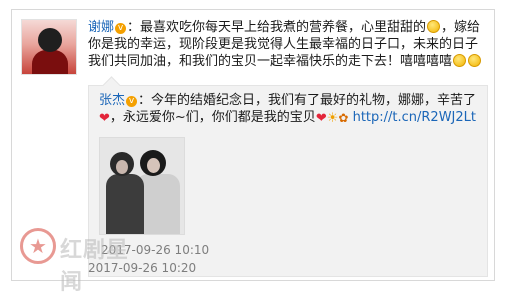 This screenshot has width=508, height=296. I want to click on author-name: 谢娜, so click(101, 27).